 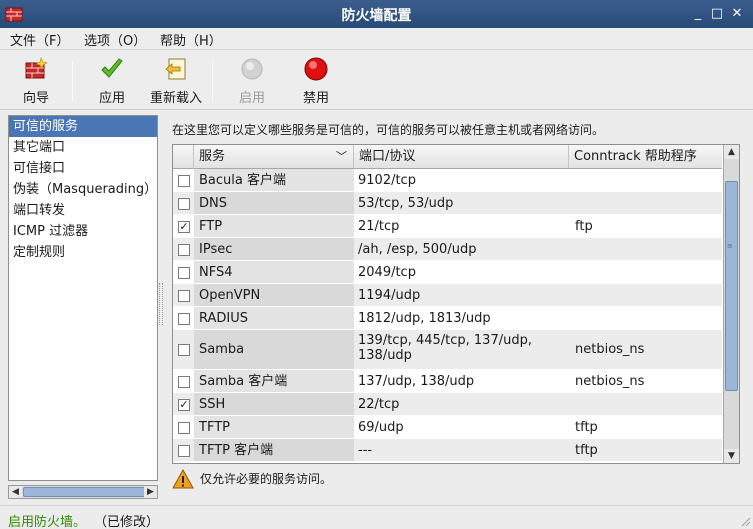 I want to click on table-row: DNS 53/tcp, 53/udp, so click(x=447, y=203).